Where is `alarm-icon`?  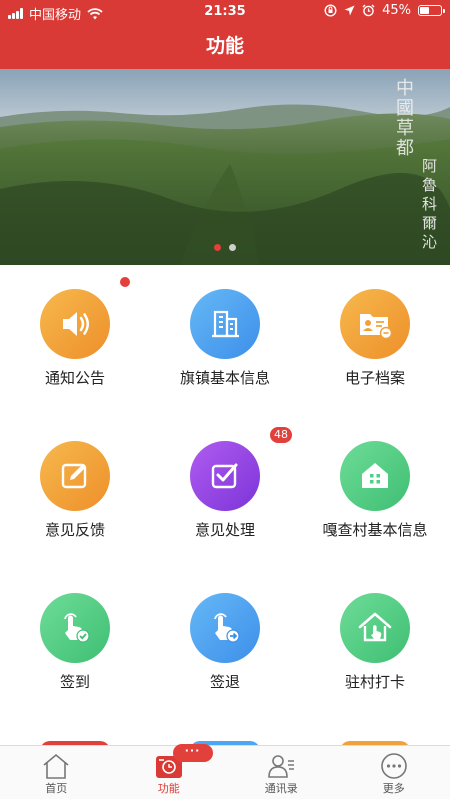
alarm-icon is located at coordinates (368, 10).